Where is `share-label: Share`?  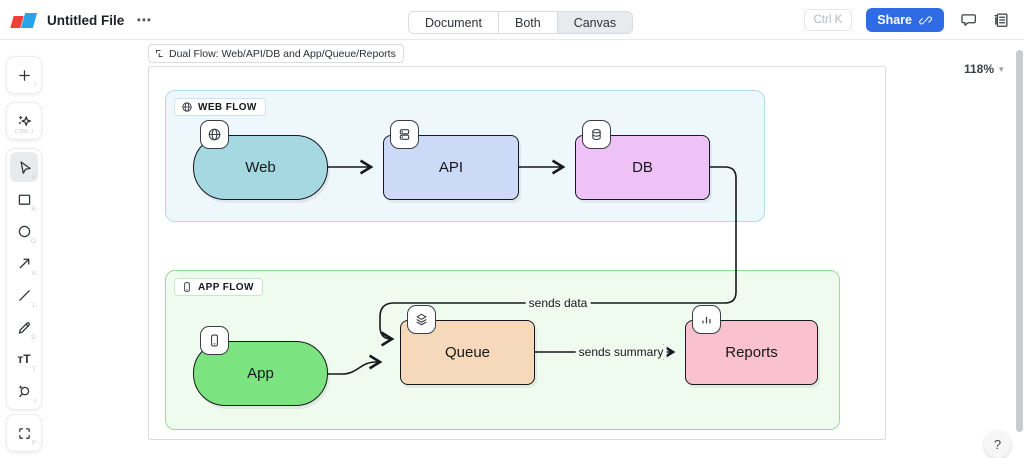
share-label: Share is located at coordinates (894, 20).